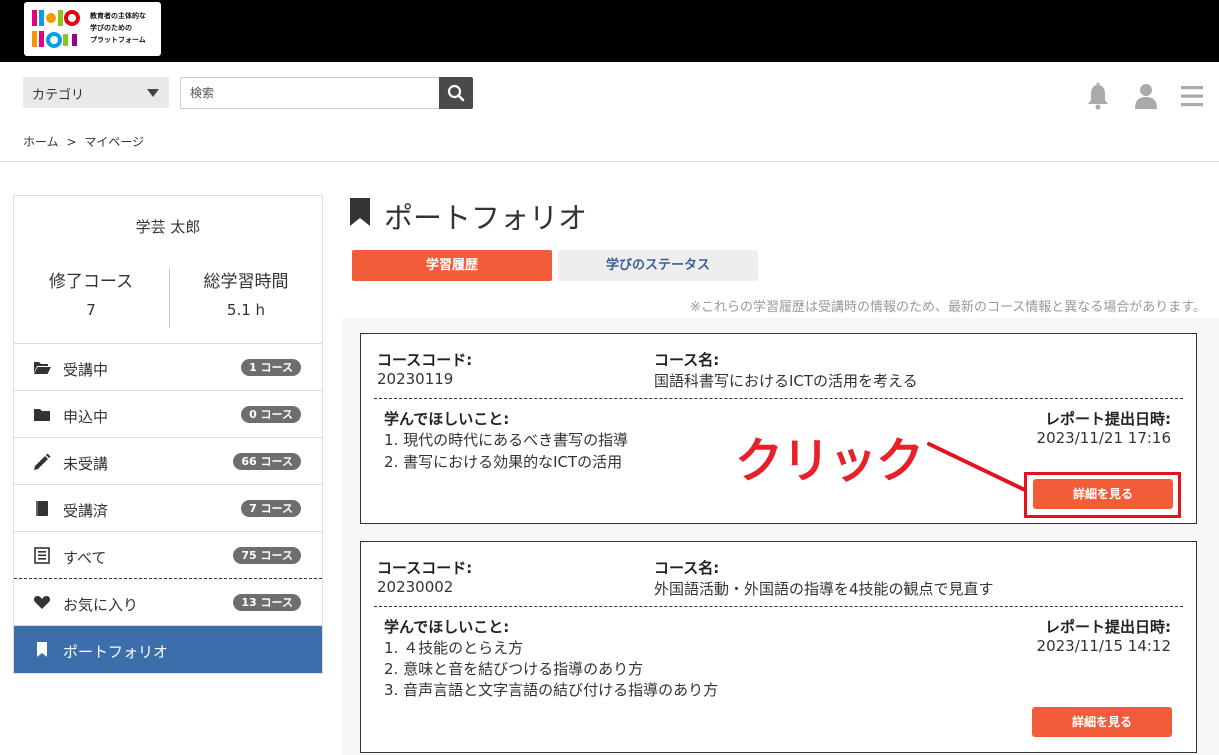 This screenshot has width=1219, height=755. Describe the element at coordinates (42, 461) in the screenshot. I see `pencil-icon` at that location.